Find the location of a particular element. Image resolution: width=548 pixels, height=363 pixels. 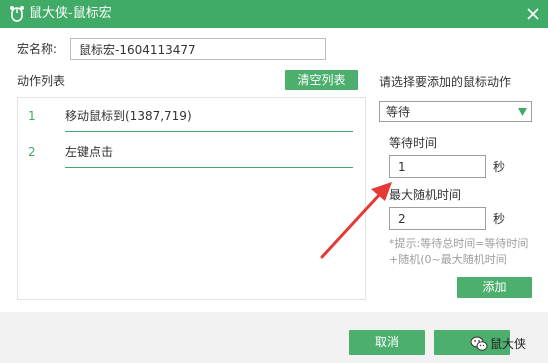

title-bar: 鼠大侠-鼠标宏 is located at coordinates (274, 14).